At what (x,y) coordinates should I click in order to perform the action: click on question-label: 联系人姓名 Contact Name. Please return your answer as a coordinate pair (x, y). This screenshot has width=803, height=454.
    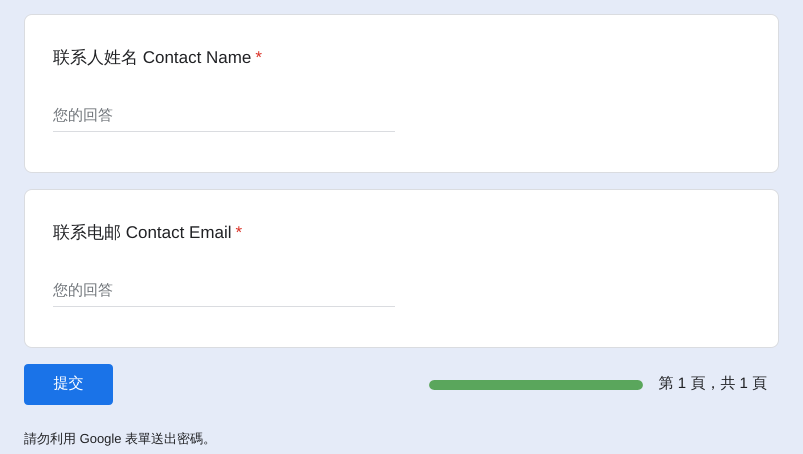
    Looking at the image, I should click on (152, 58).